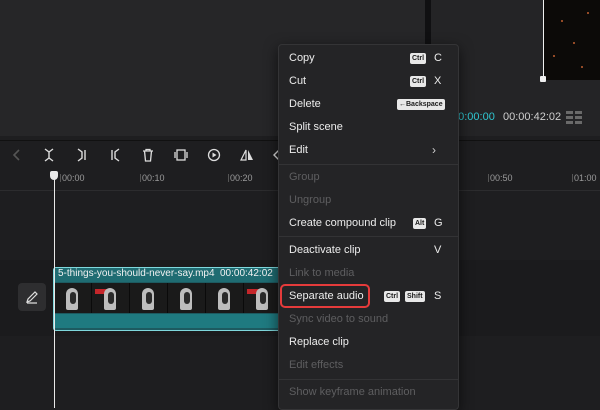 Image resolution: width=600 pixels, height=410 pixels. What do you see at coordinates (325, 250) in the screenshot?
I see `menu-item-deactivate-clip: Deactivate clip` at bounding box center [325, 250].